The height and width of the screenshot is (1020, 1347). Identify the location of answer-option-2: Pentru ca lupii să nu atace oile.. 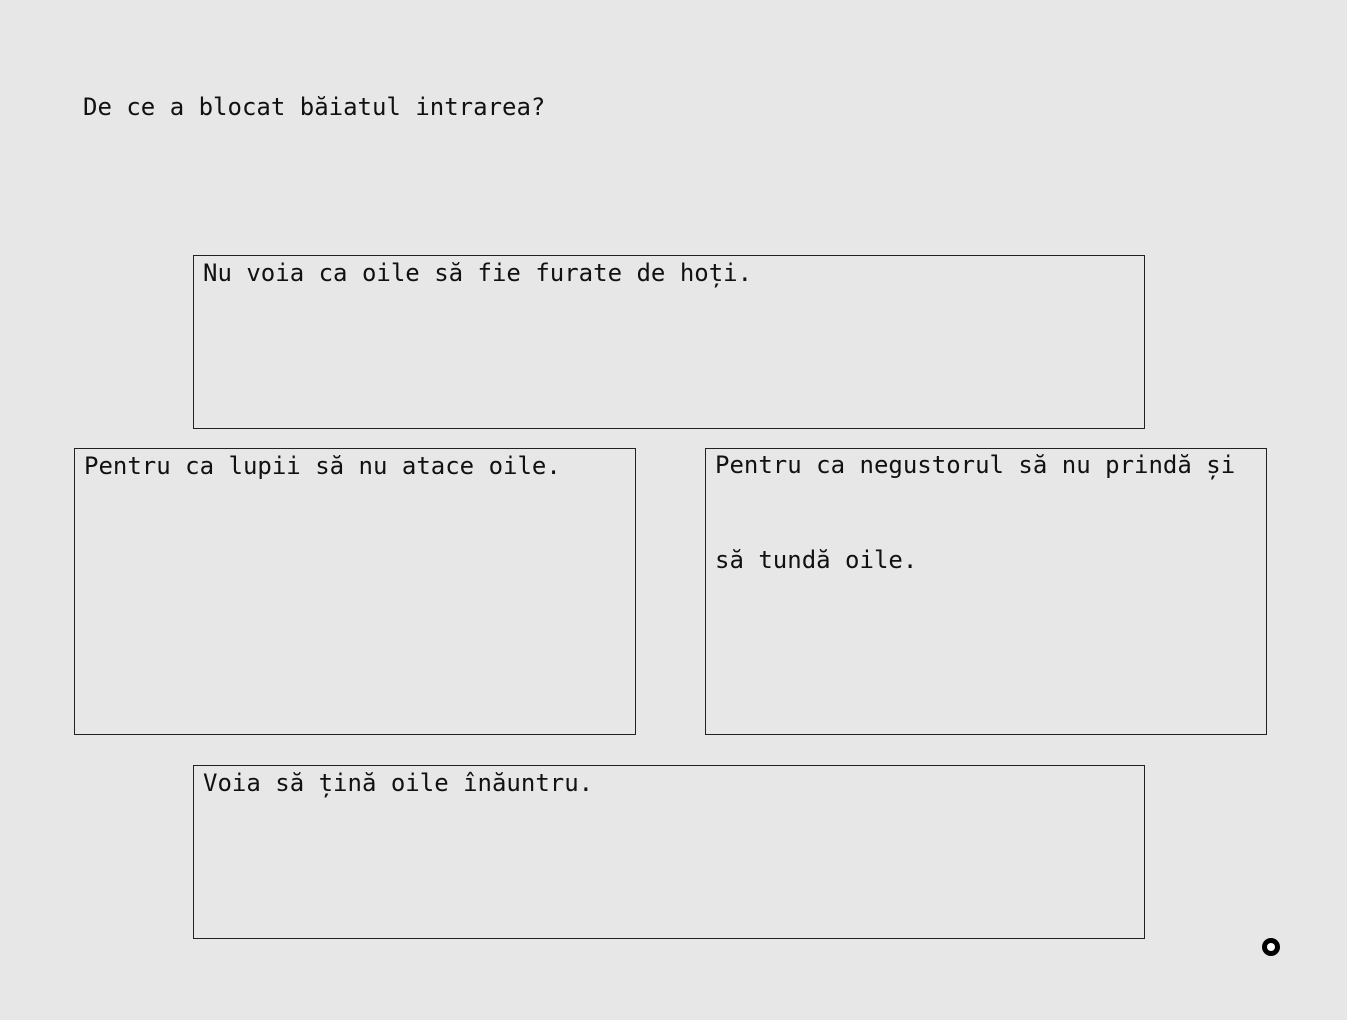
(355, 591).